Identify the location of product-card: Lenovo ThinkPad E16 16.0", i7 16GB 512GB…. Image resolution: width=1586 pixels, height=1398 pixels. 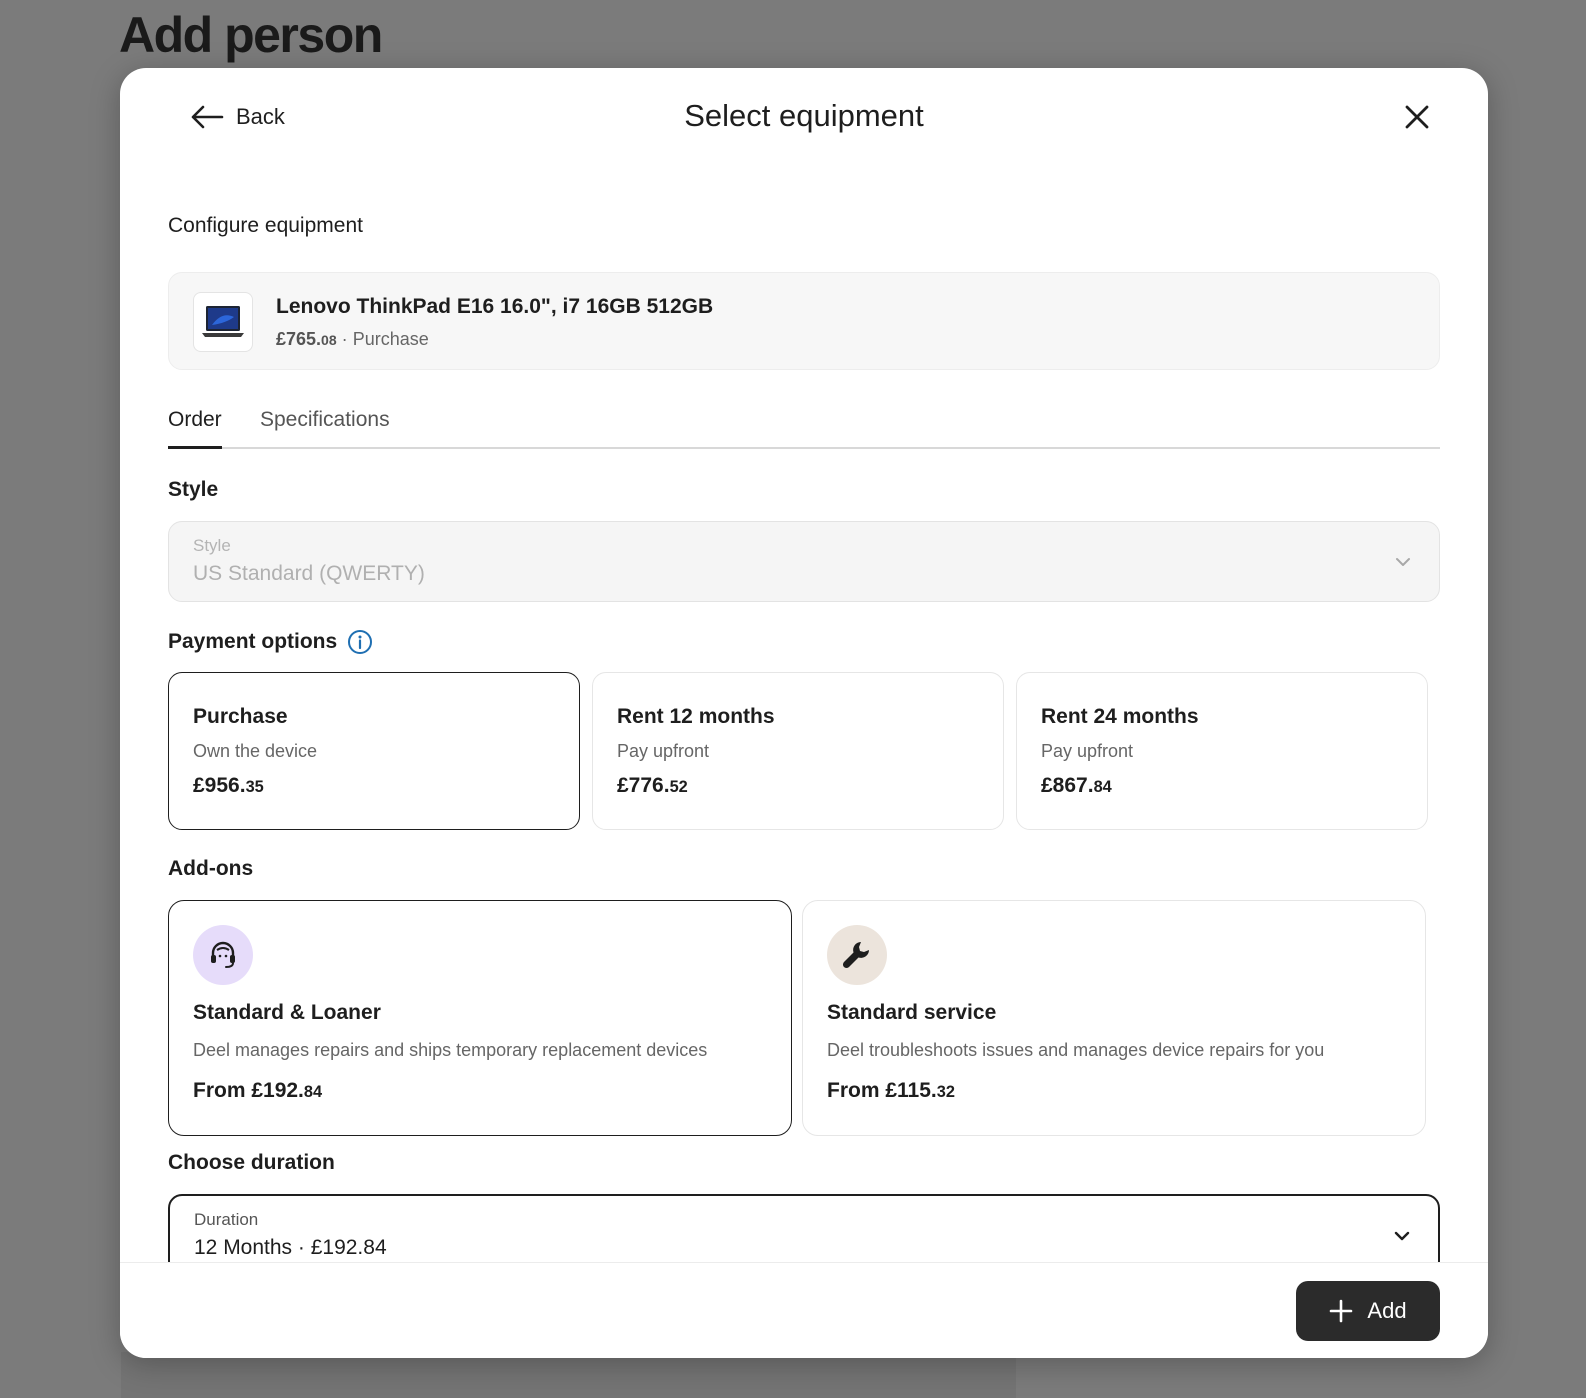
(804, 321).